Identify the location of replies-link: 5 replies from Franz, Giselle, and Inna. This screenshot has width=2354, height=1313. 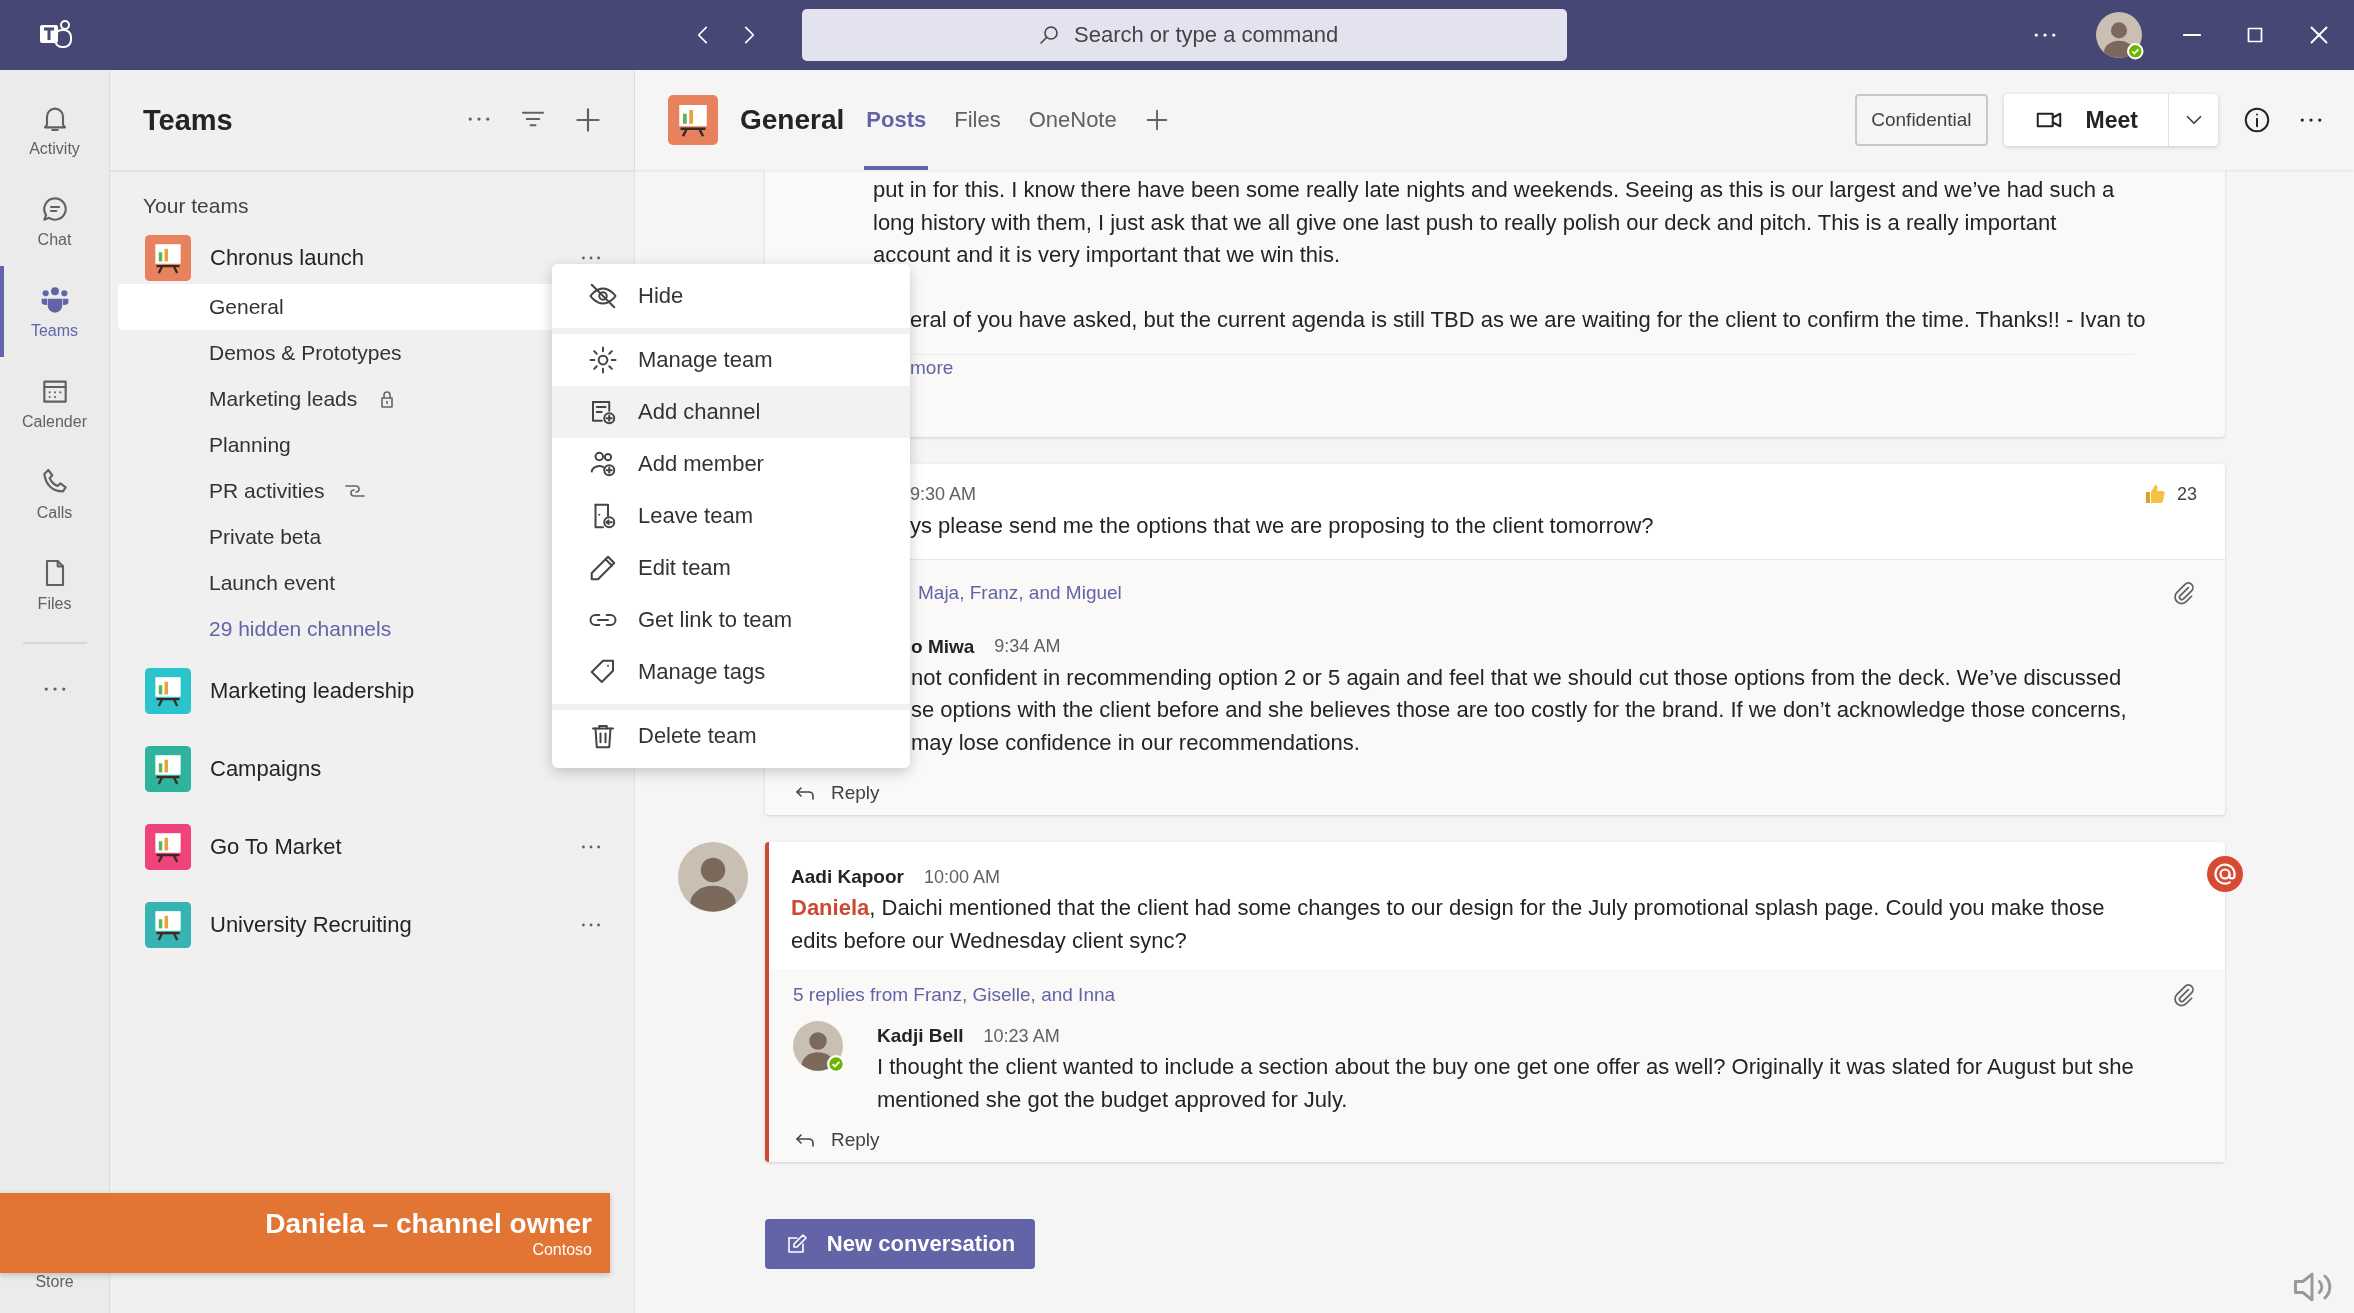
(954, 995).